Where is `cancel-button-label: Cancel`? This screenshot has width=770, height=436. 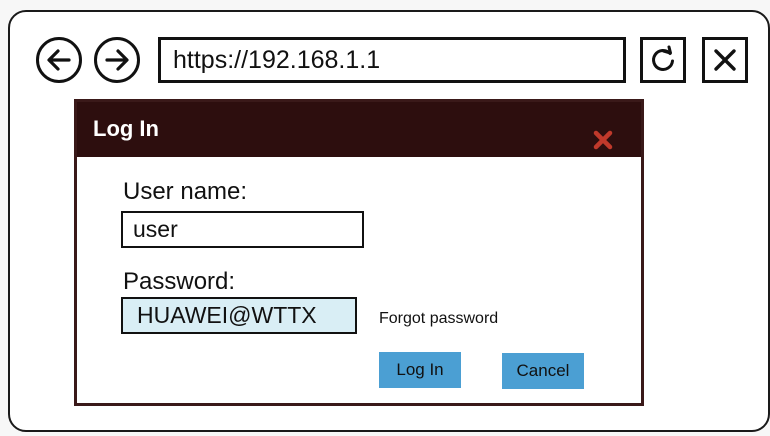
cancel-button-label: Cancel is located at coordinates (543, 370).